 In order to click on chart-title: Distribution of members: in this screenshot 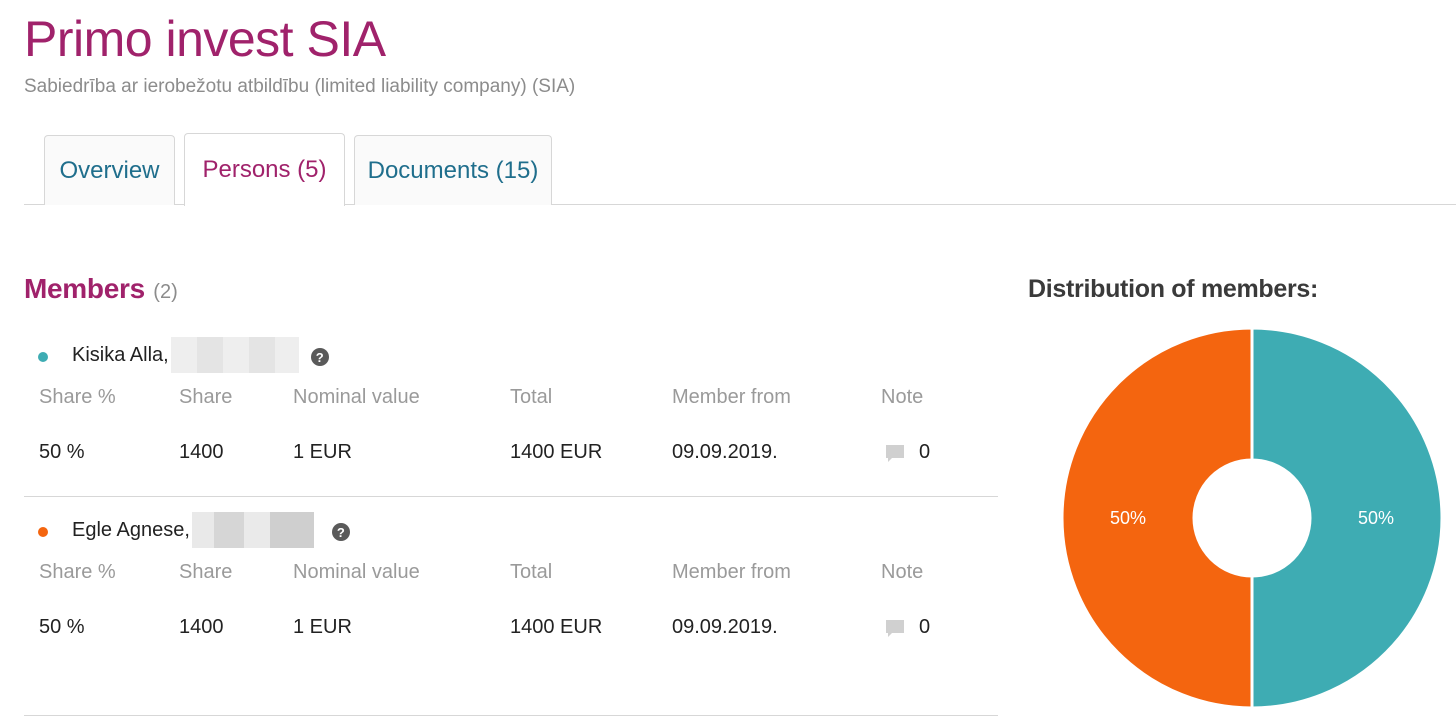, I will do `click(1173, 289)`.